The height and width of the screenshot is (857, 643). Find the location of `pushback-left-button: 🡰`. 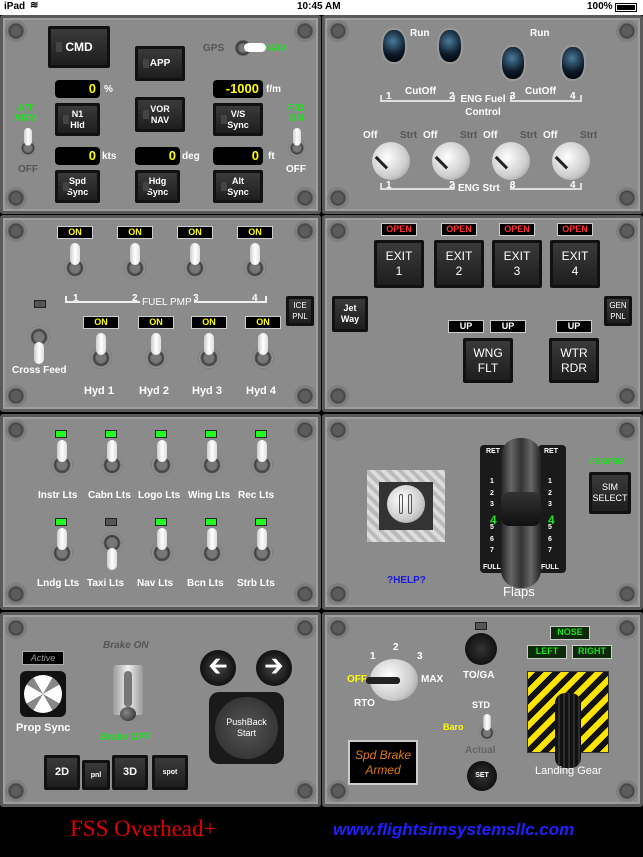

pushback-left-button: 🡰 is located at coordinates (218, 668).